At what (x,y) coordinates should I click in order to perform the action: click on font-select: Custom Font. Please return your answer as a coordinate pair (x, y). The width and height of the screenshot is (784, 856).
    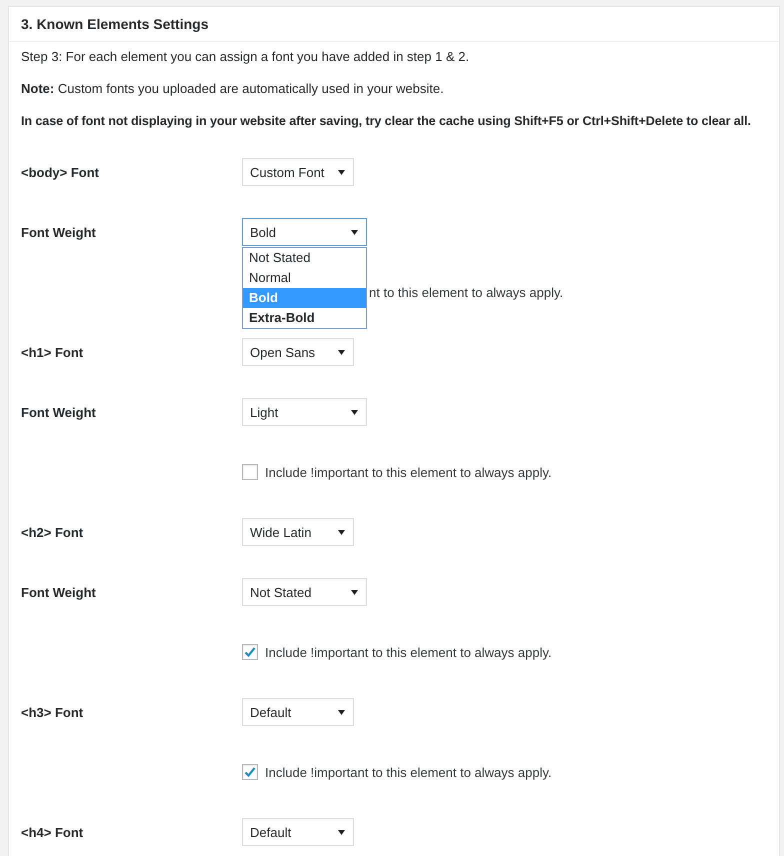
    Looking at the image, I should click on (298, 172).